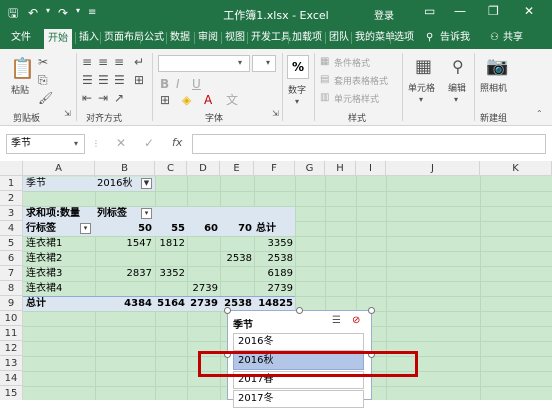 This screenshot has width=552, height=408. Describe the element at coordinates (44, 274) in the screenshot. I see `pivot-row-label: 连衣裙3` at that location.